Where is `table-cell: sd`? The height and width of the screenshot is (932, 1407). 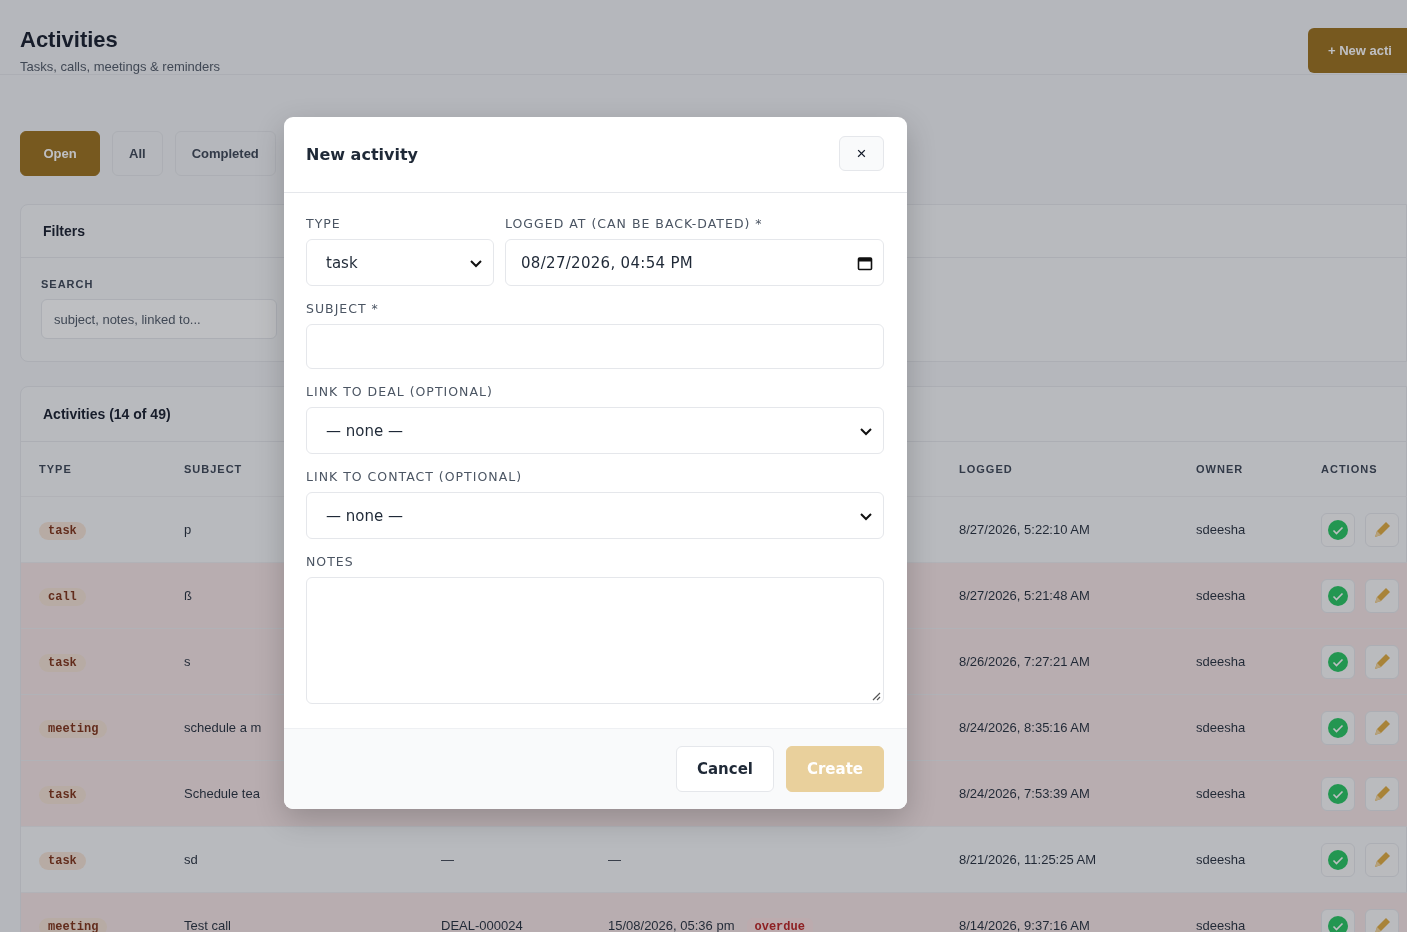
table-cell: sd is located at coordinates (191, 859).